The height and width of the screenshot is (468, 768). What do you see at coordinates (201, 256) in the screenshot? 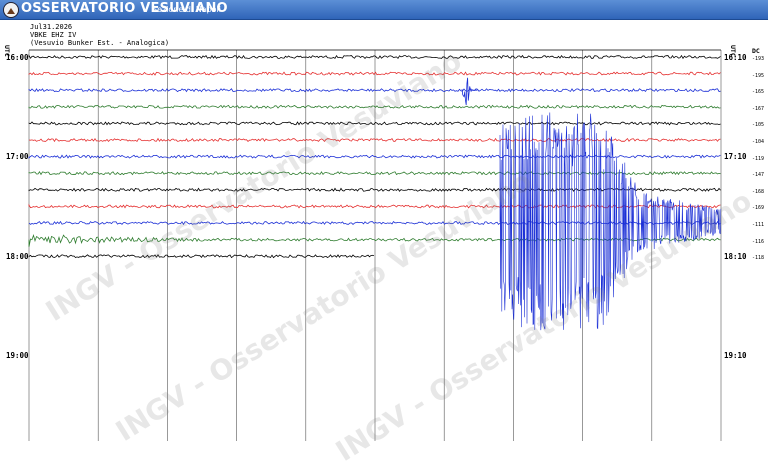
I see `seismic-trace` at bounding box center [201, 256].